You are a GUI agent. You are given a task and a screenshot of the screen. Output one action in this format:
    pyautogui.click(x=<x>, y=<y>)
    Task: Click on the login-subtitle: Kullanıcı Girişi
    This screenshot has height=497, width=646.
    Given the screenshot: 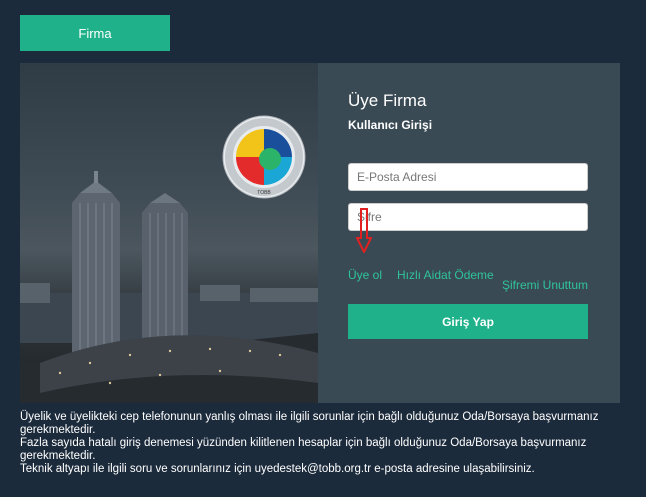 What is the action you would take?
    pyautogui.click(x=390, y=125)
    